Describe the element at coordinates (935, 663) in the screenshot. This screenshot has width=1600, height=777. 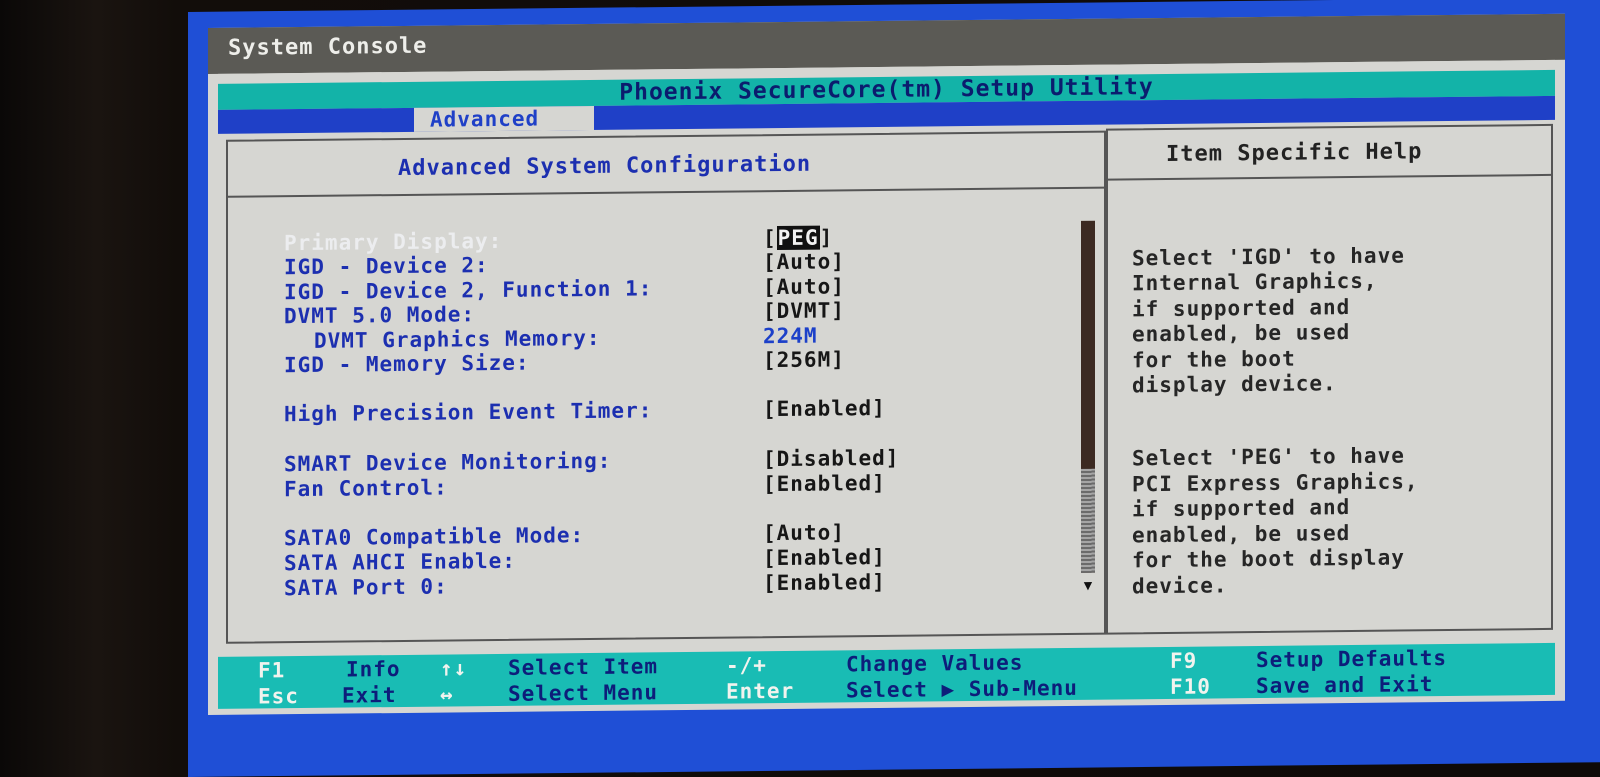
I see `change-values-label: Change Values` at that location.